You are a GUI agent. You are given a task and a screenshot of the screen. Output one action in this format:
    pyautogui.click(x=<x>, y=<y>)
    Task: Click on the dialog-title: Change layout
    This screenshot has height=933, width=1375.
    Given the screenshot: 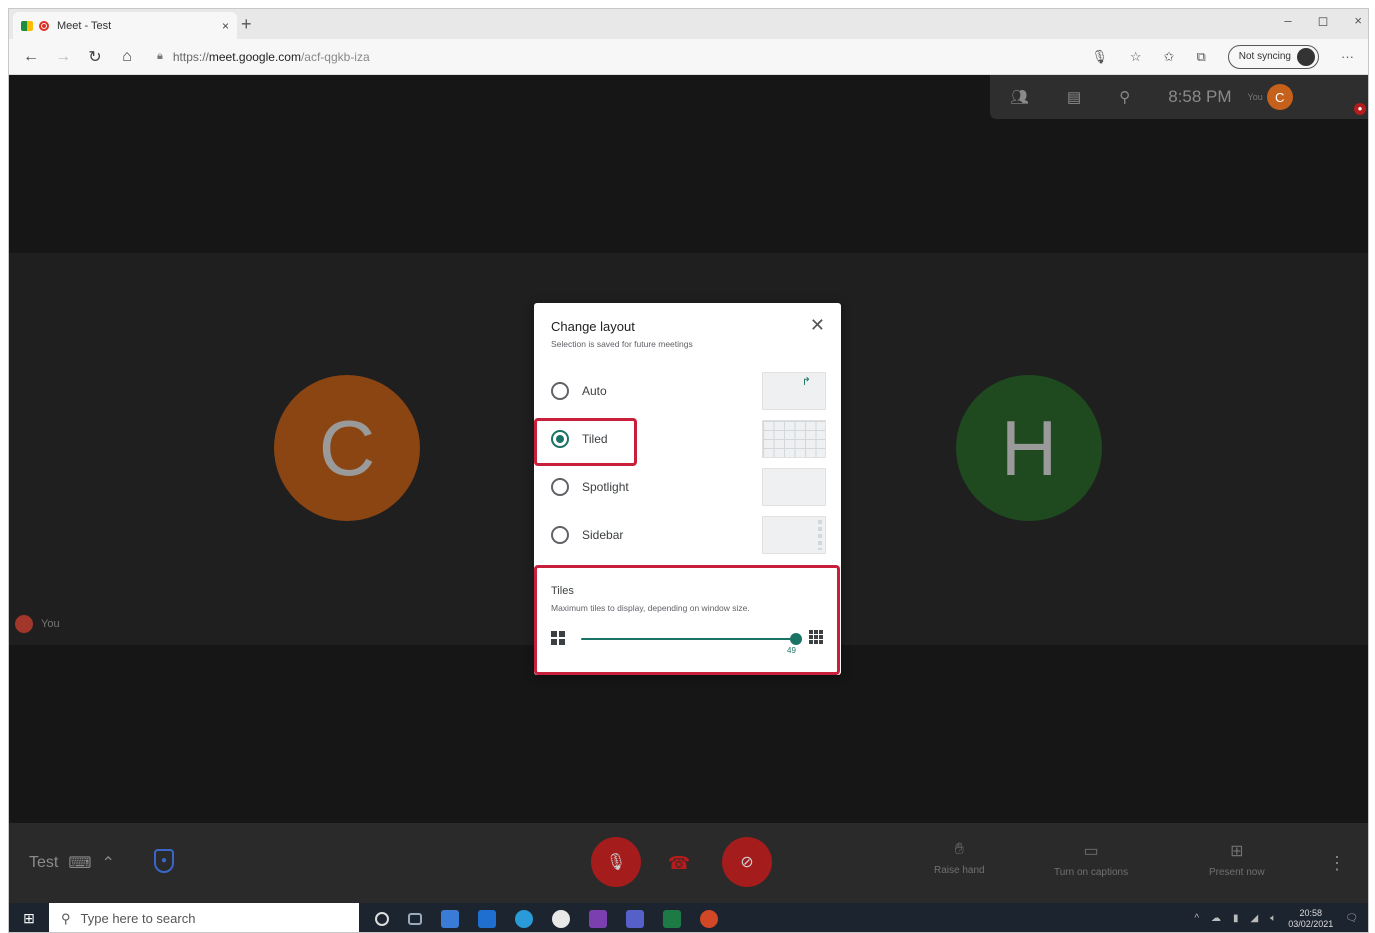 What is the action you would take?
    pyautogui.click(x=593, y=326)
    